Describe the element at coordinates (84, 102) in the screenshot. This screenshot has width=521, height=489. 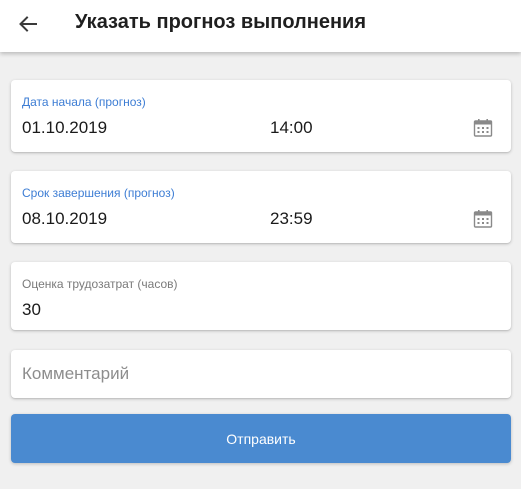
I see `start-date-label: Дата начала (прогноз)` at that location.